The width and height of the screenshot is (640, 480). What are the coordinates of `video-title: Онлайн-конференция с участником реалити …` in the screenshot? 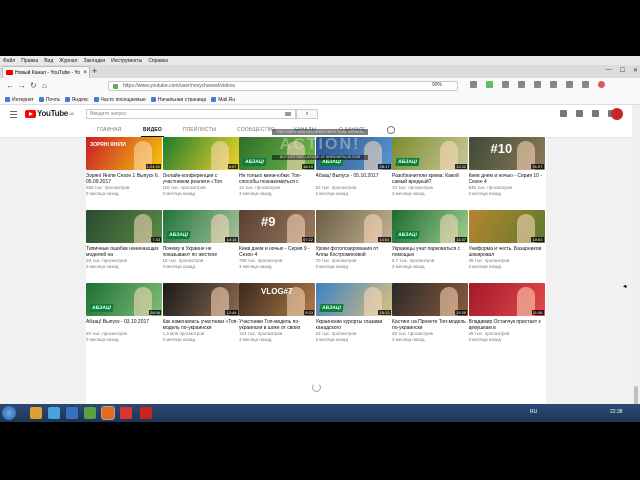 It's located at (201, 179).